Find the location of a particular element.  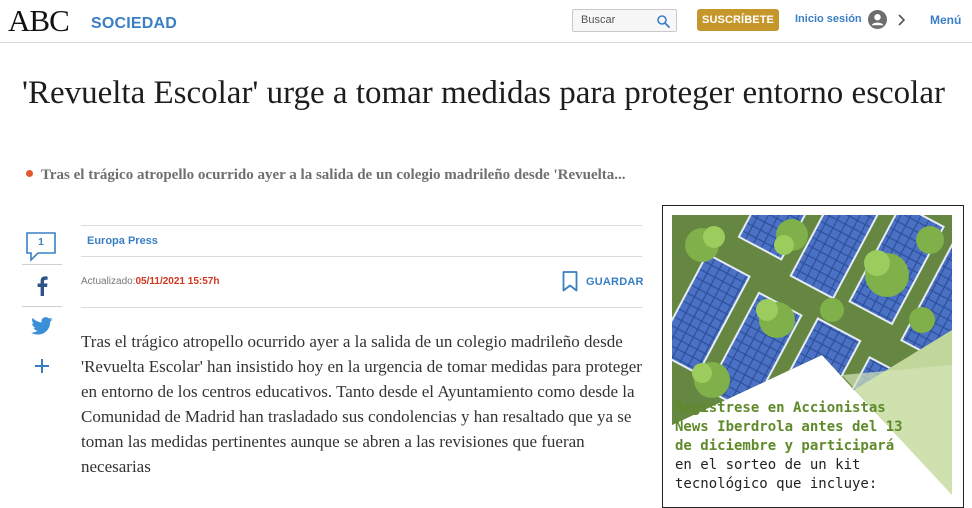

twitter-icon is located at coordinates (42, 326).